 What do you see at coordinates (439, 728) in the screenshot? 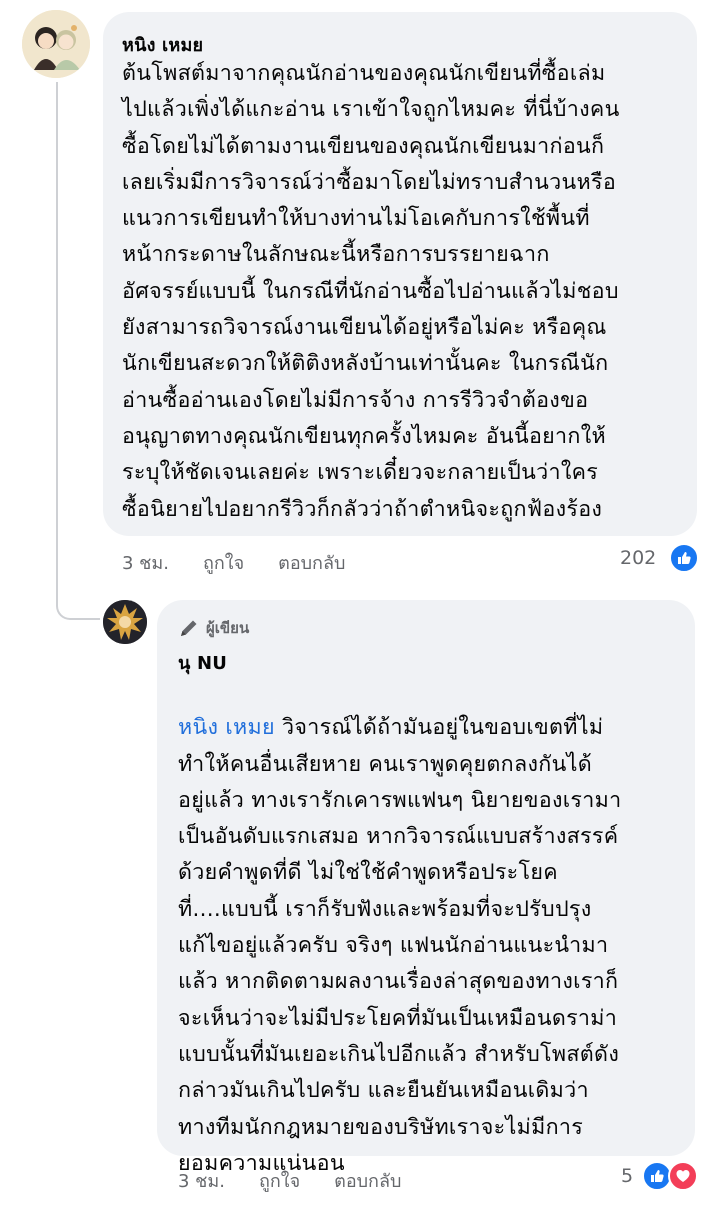
I see `reply-text-first: วิจารณ์ได้ถ้ามันอยู่ในขอบเขตที่ไม่` at bounding box center [439, 728].